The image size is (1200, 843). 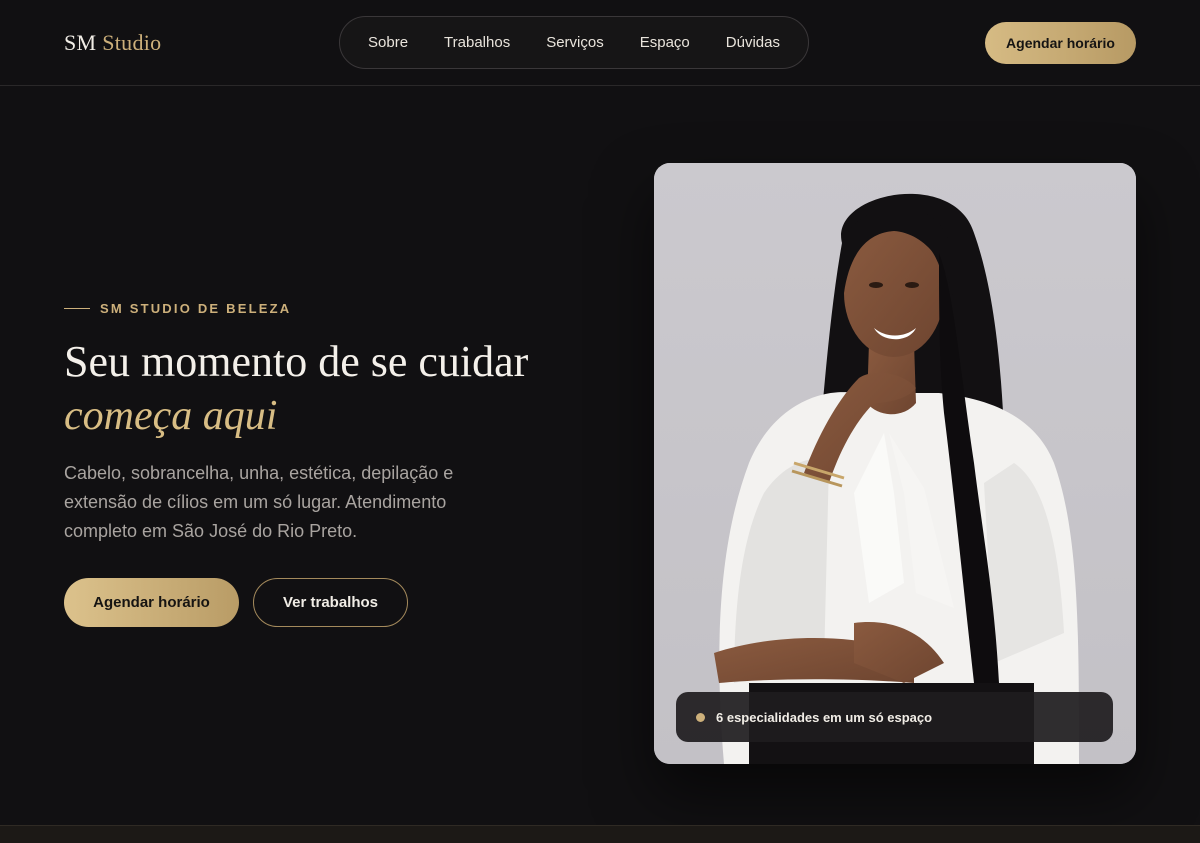 What do you see at coordinates (196, 308) in the screenshot?
I see `eyebrow-text: SM STUDIO DE BELEZA` at bounding box center [196, 308].